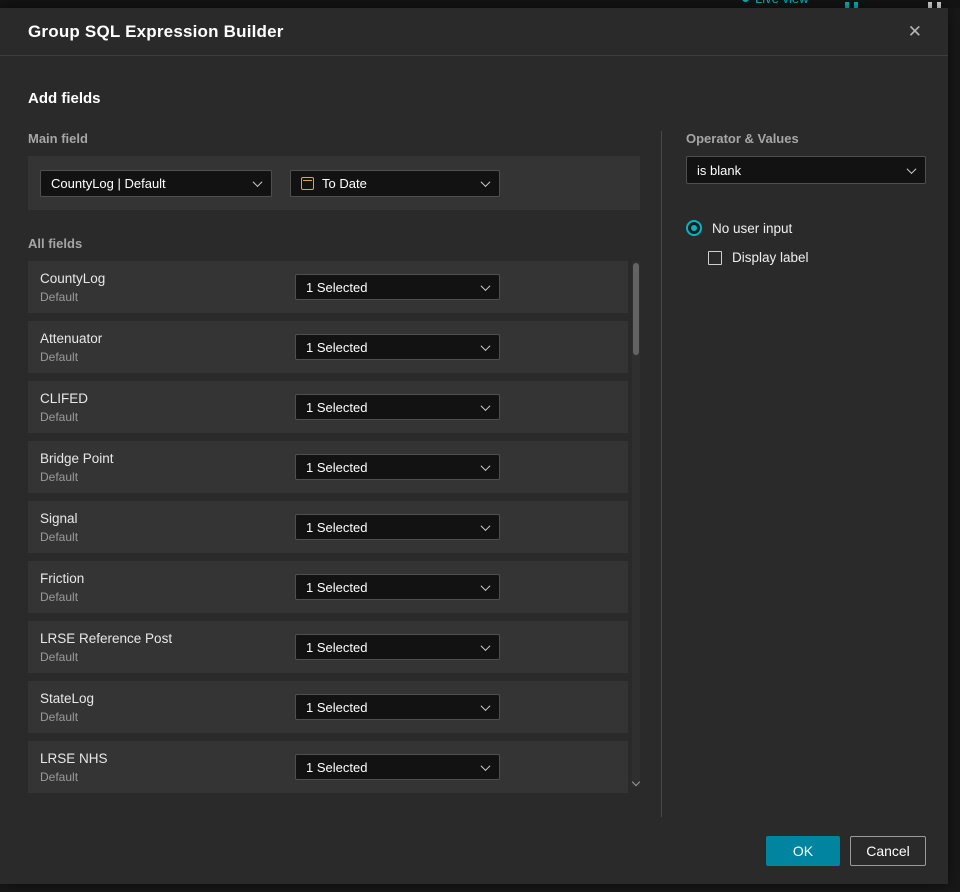 This screenshot has width=960, height=892. Describe the element at coordinates (781, 3) in the screenshot. I see `live-view-label: Live view` at that location.